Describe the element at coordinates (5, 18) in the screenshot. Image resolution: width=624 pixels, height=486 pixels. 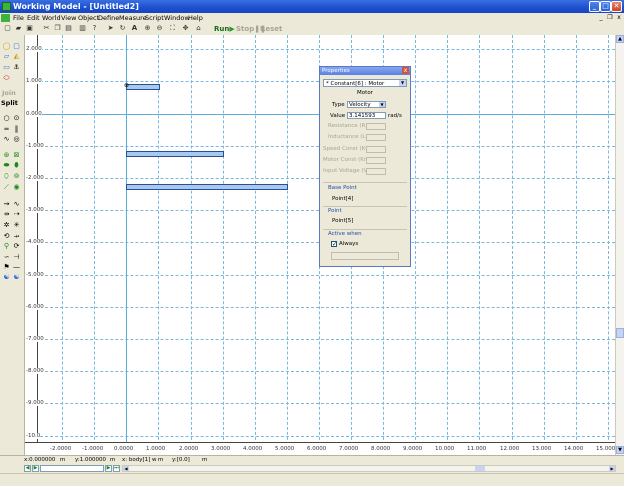
I see `doc-icon` at that location.